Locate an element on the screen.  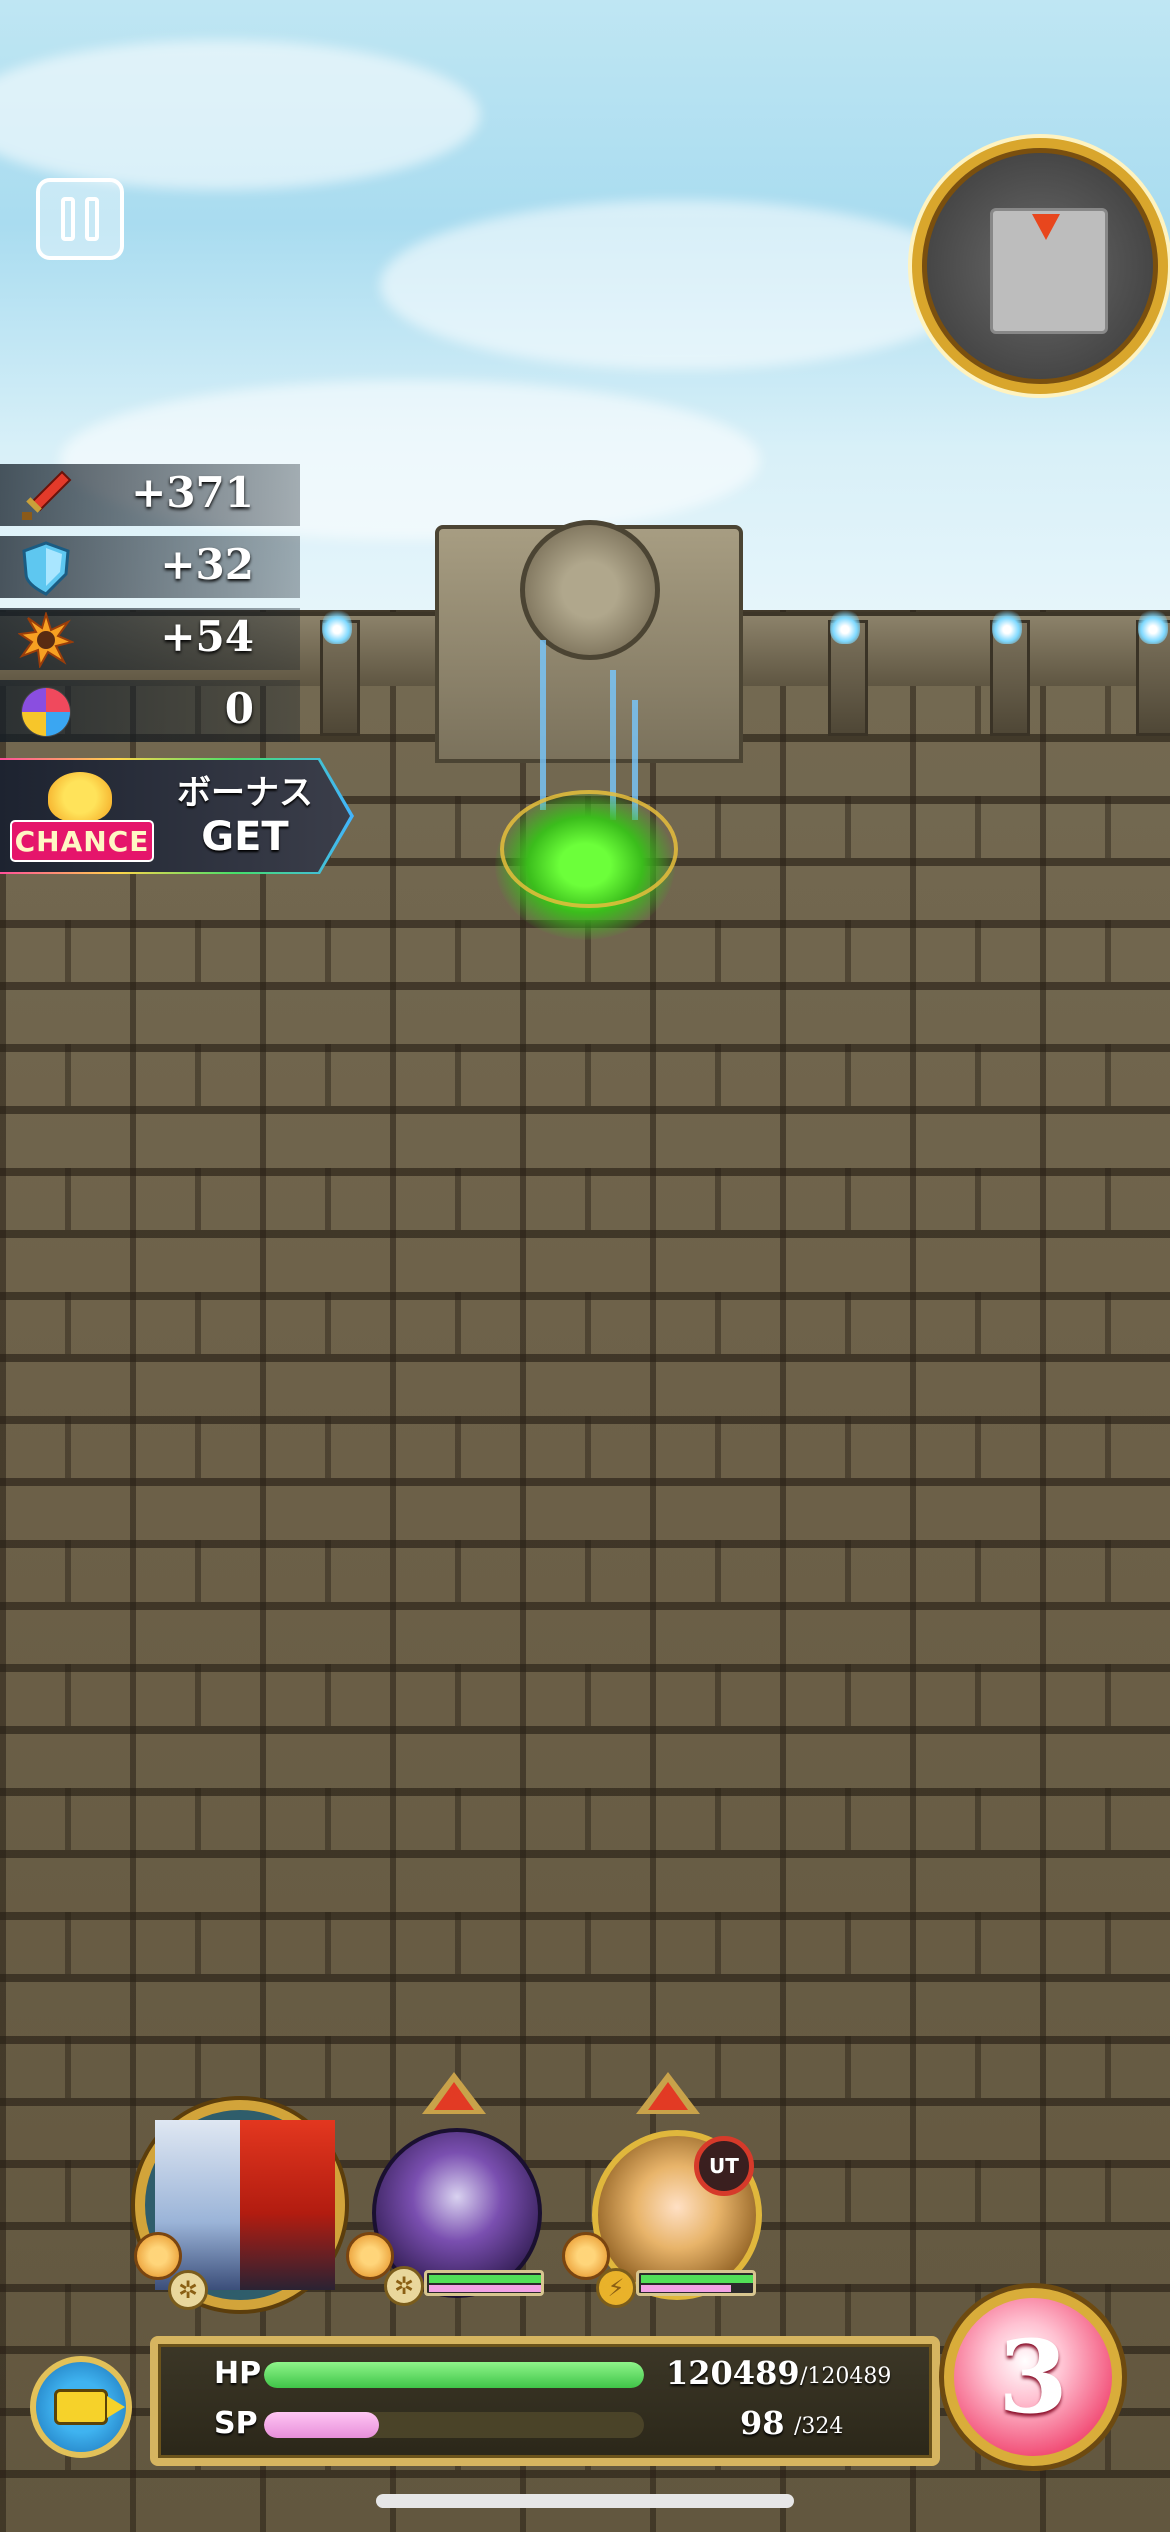
hp-current: 120489 is located at coordinates (733, 2373).